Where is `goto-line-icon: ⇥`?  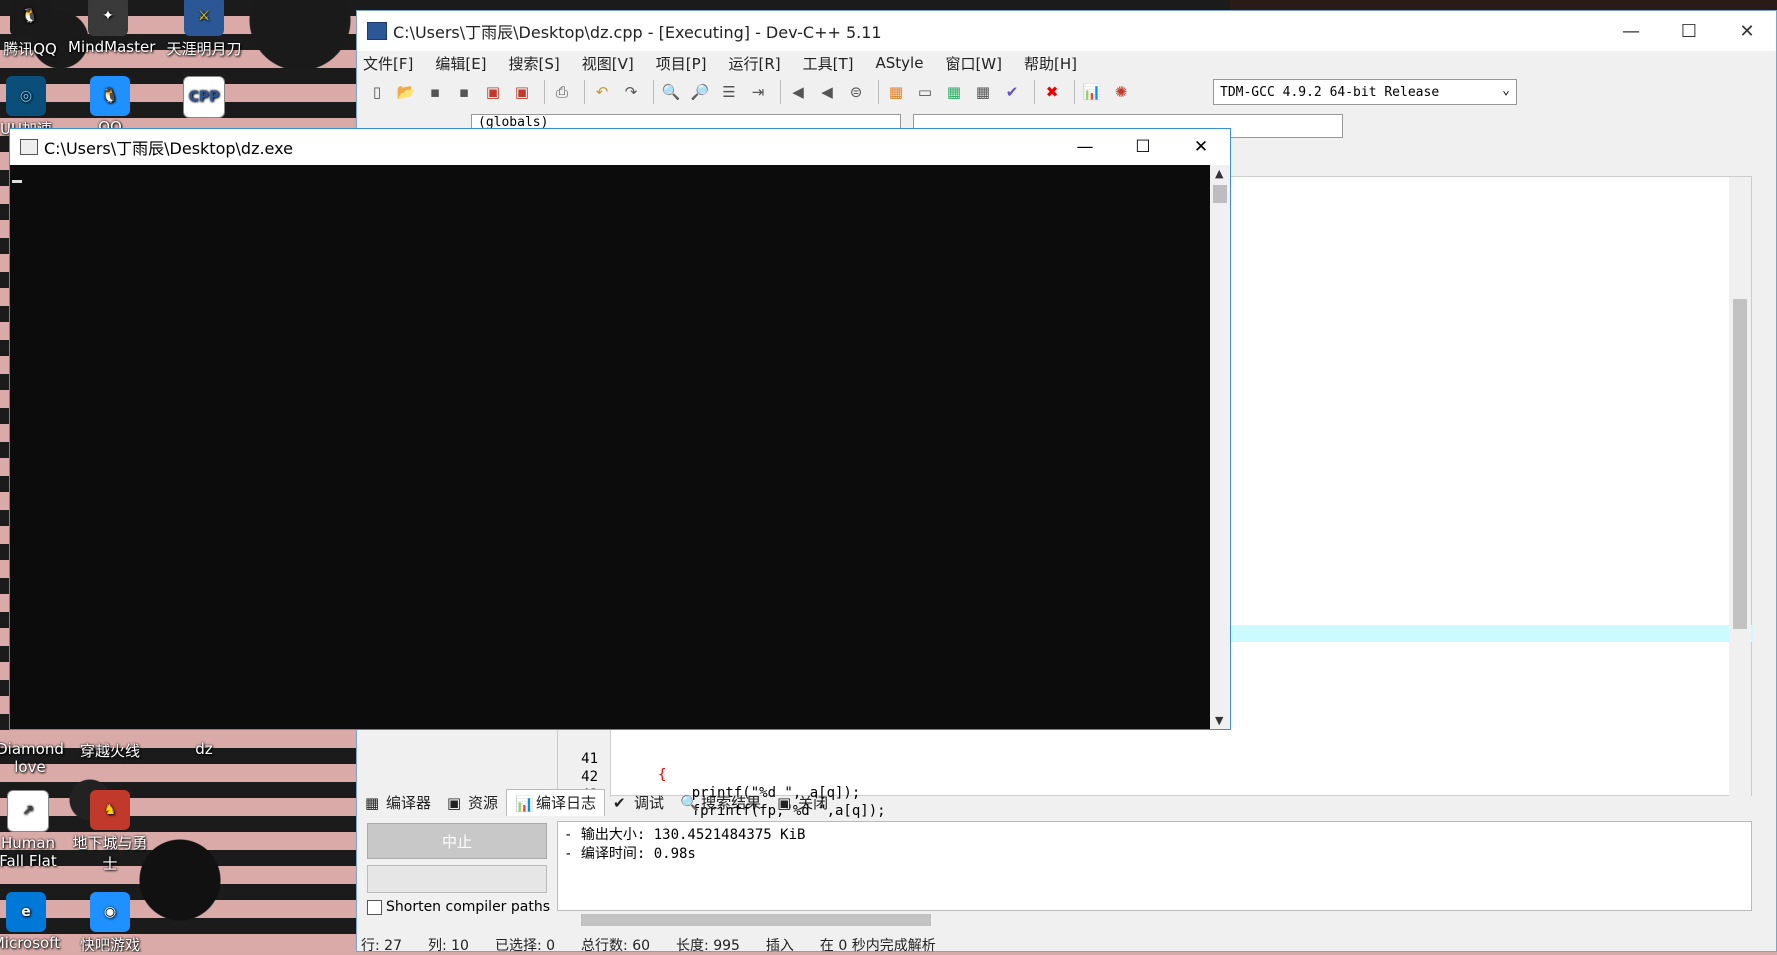
goto-line-icon: ⇥ is located at coordinates (758, 92).